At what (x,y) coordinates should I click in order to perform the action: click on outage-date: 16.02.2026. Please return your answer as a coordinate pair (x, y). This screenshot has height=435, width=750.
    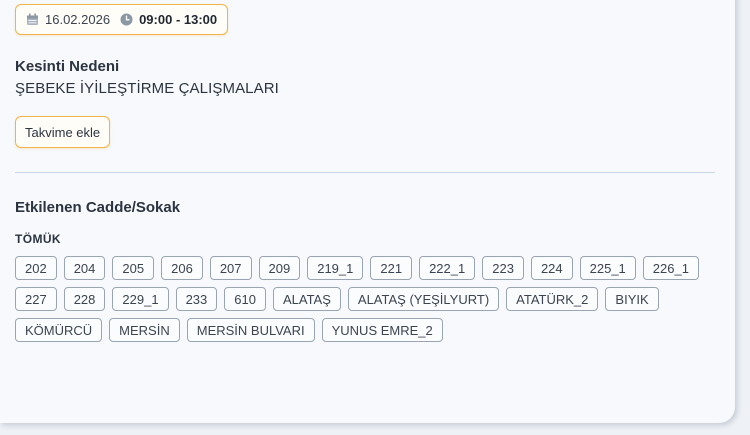
    Looking at the image, I should click on (78, 19).